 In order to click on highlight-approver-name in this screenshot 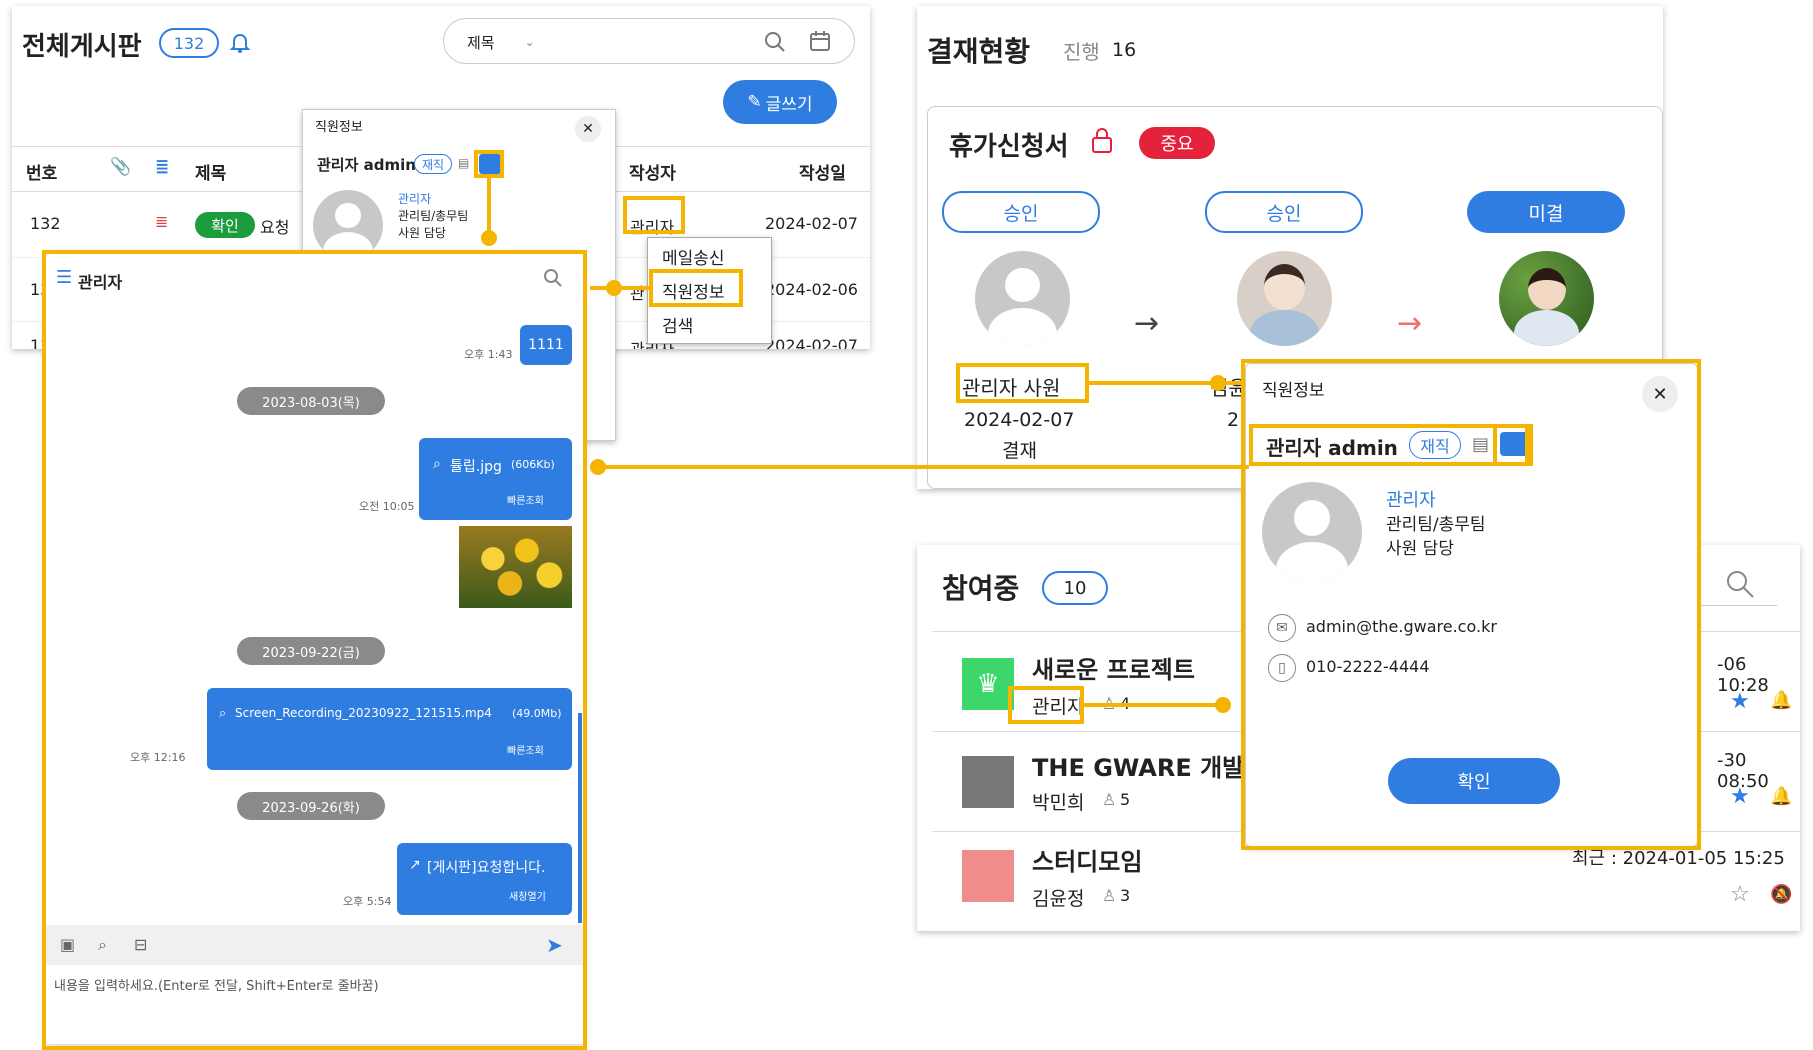, I will do `click(1022, 383)`.